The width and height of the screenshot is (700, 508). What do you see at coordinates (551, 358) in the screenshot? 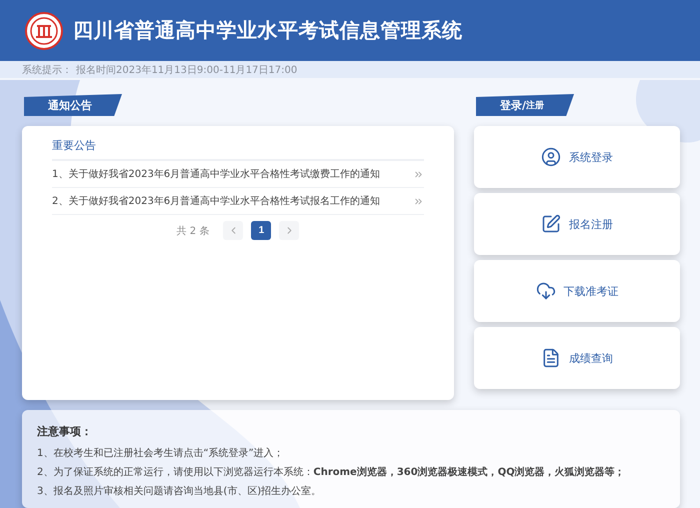
I see `document-icon` at bounding box center [551, 358].